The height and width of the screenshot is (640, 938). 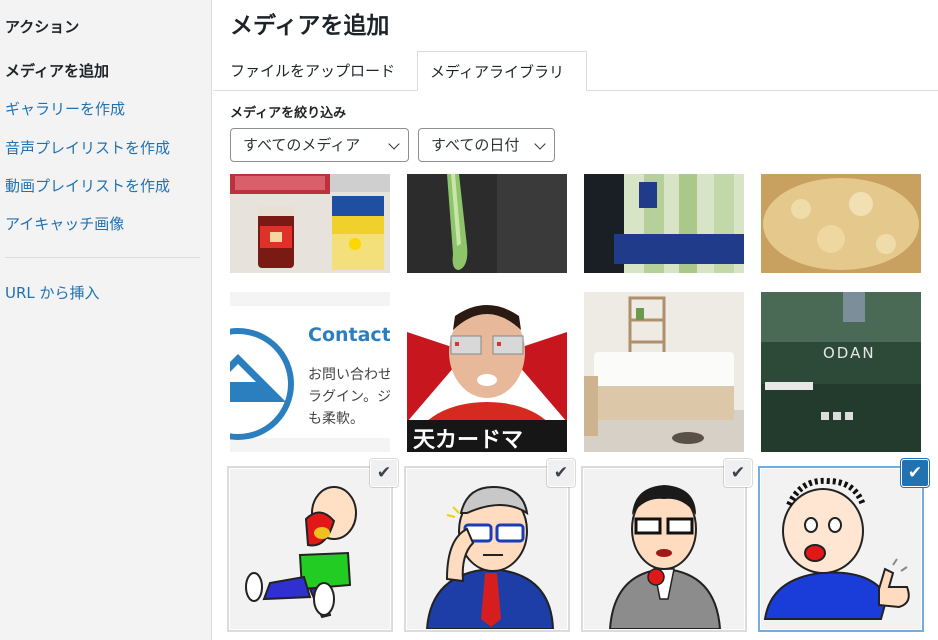 I want to click on sidebar-item-featured-image: アイキャッチ画像, so click(x=64, y=223).